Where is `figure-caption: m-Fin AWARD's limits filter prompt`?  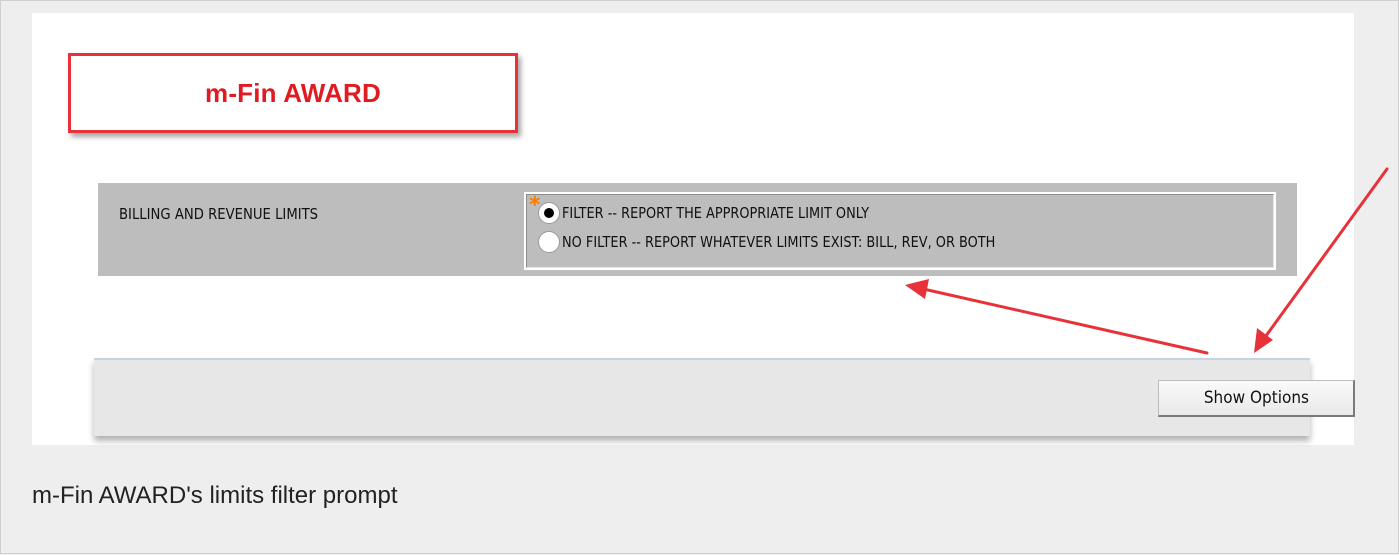 figure-caption: m-Fin AWARD's limits filter prompt is located at coordinates (215, 495).